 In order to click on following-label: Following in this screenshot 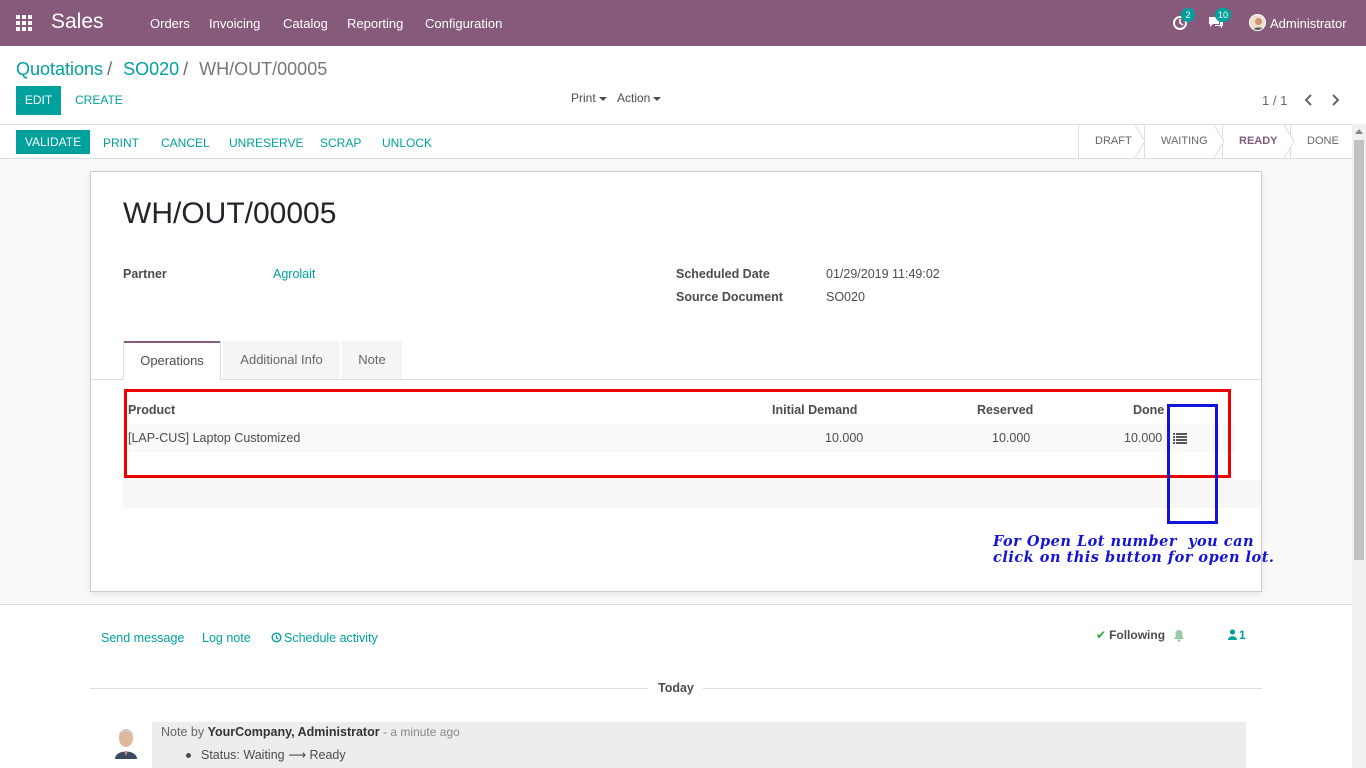, I will do `click(1137, 635)`.